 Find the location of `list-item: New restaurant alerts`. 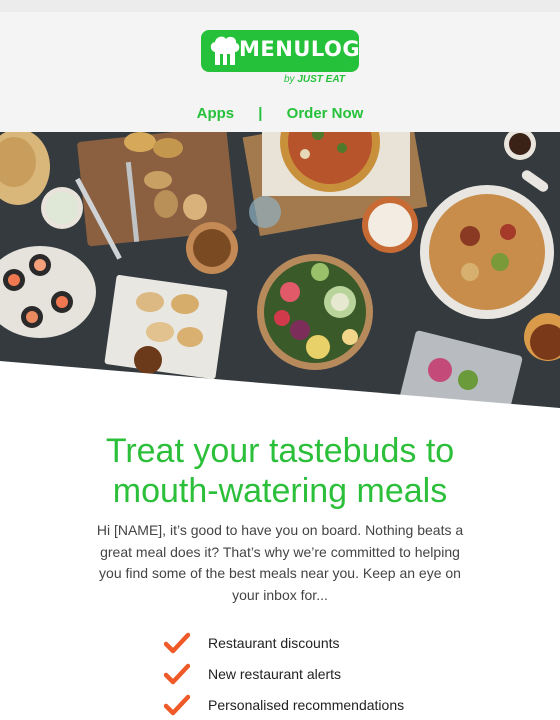

list-item: New restaurant alerts is located at coordinates (314, 673).